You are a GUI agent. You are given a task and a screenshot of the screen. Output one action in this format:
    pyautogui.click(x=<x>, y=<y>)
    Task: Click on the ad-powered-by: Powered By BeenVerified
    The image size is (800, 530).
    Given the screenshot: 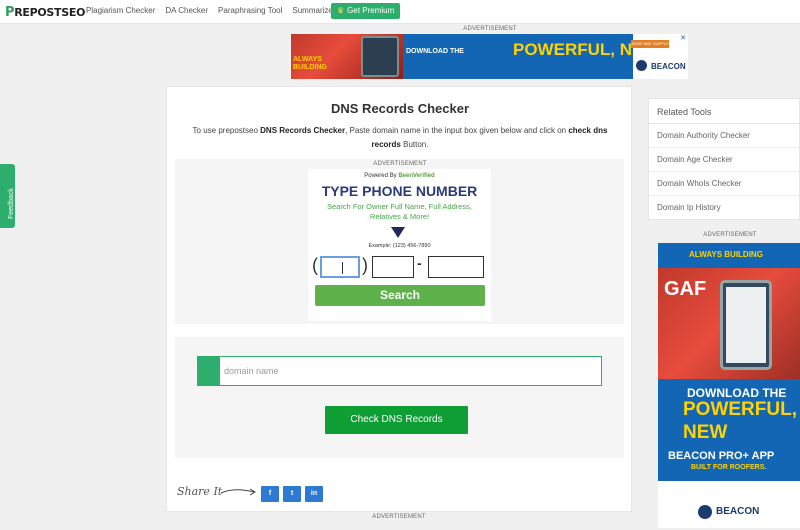 What is the action you would take?
    pyautogui.click(x=399, y=176)
    